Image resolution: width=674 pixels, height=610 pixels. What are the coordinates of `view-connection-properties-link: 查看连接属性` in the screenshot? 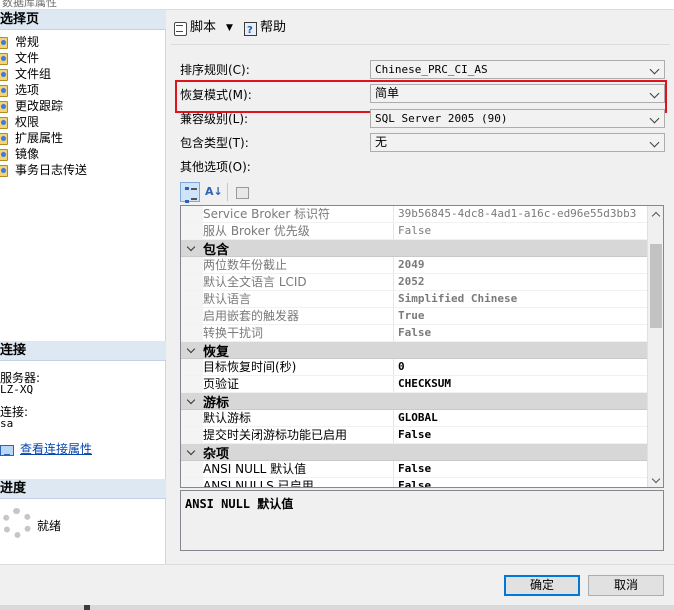 It's located at (56, 449).